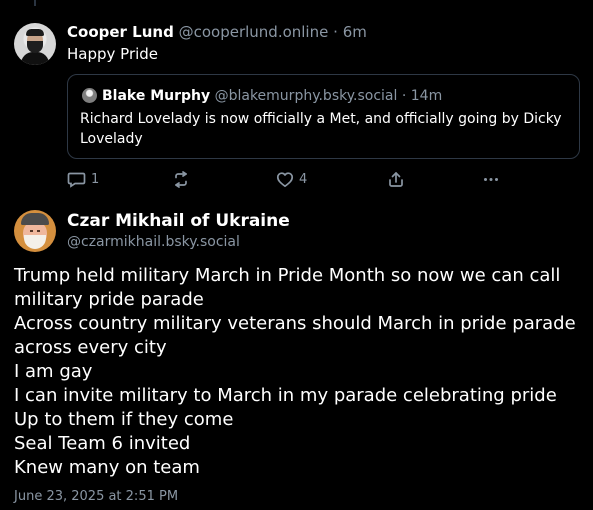  I want to click on share-icon, so click(396, 179).